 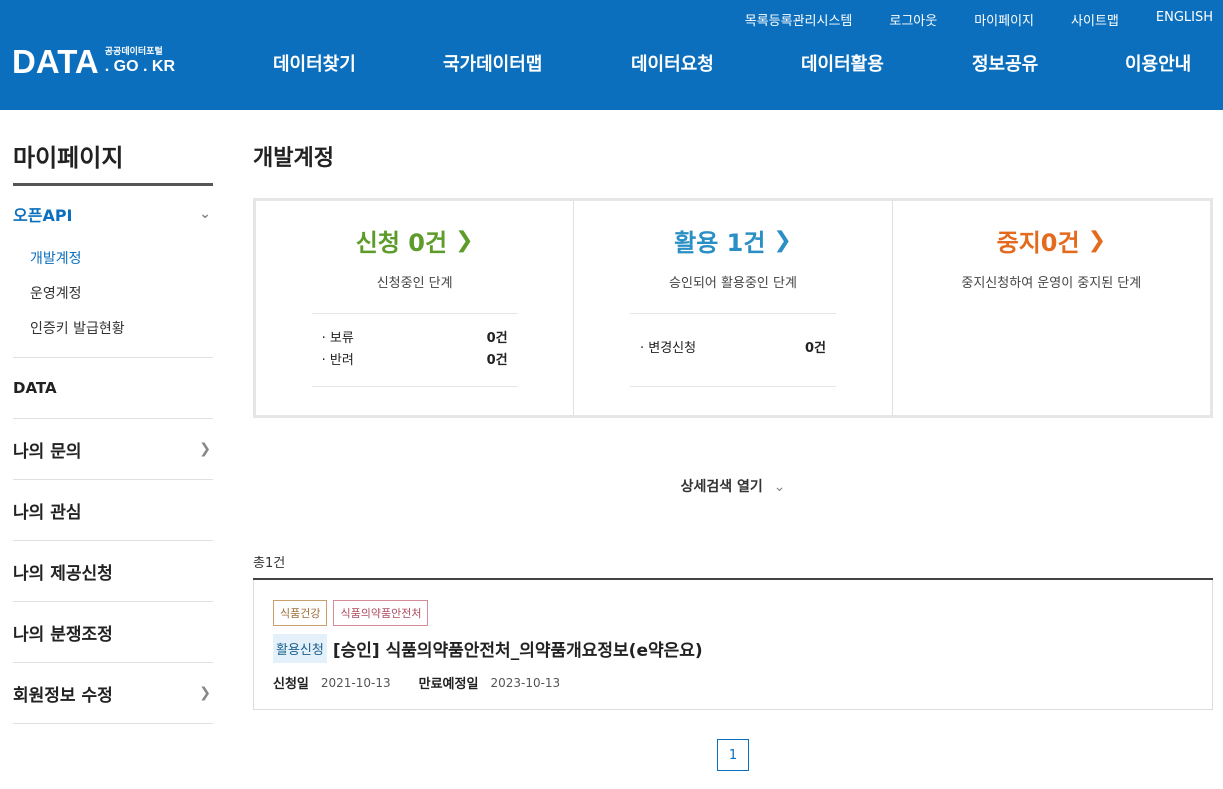 I want to click on status-use-list: · 변경신청 0건, so click(x=732, y=350).